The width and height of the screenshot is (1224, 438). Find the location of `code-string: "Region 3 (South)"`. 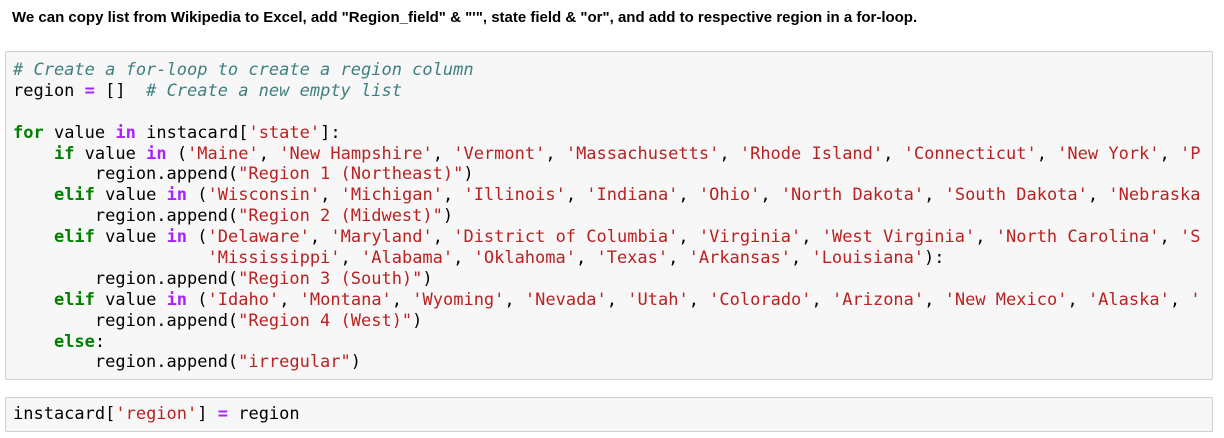

code-string: "Region 3 (South)" is located at coordinates (330, 278).